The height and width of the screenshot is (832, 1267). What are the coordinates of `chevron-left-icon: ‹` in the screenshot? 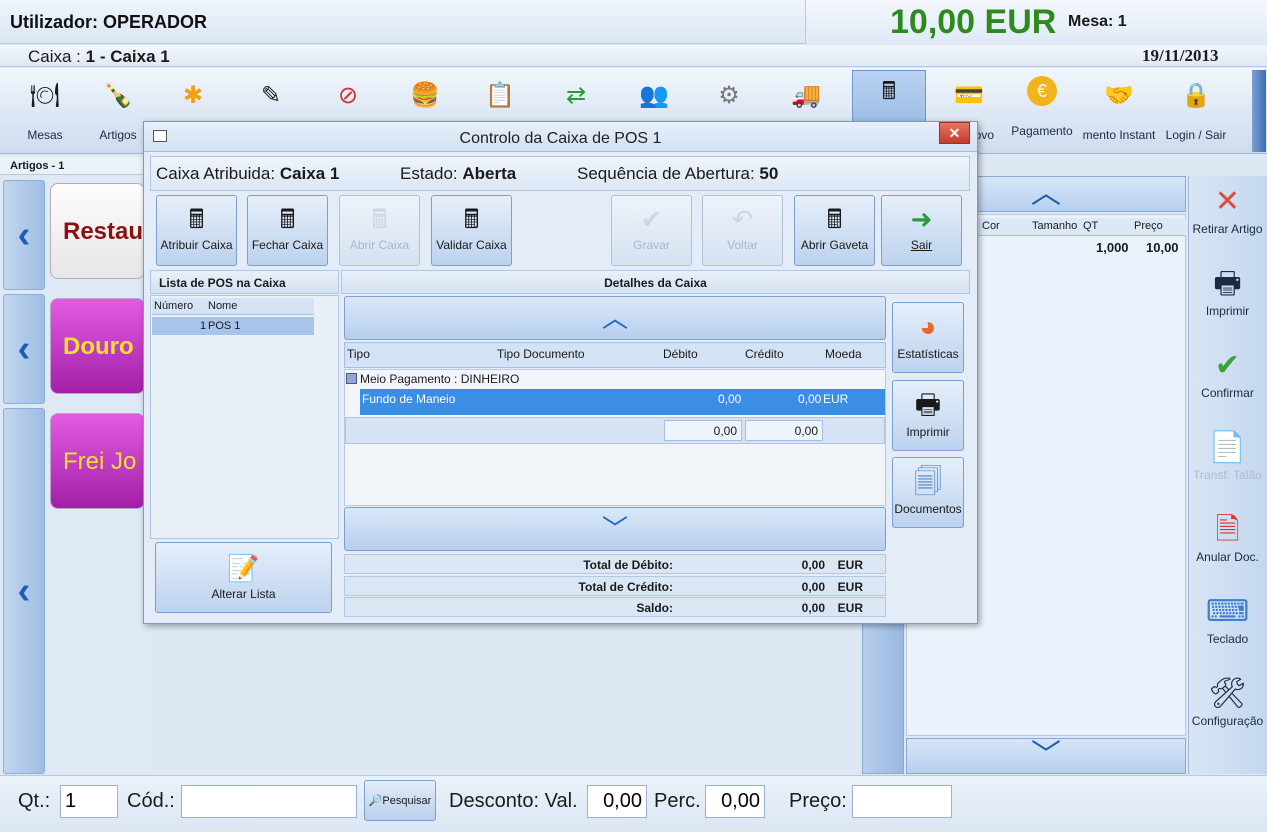 It's located at (24, 234).